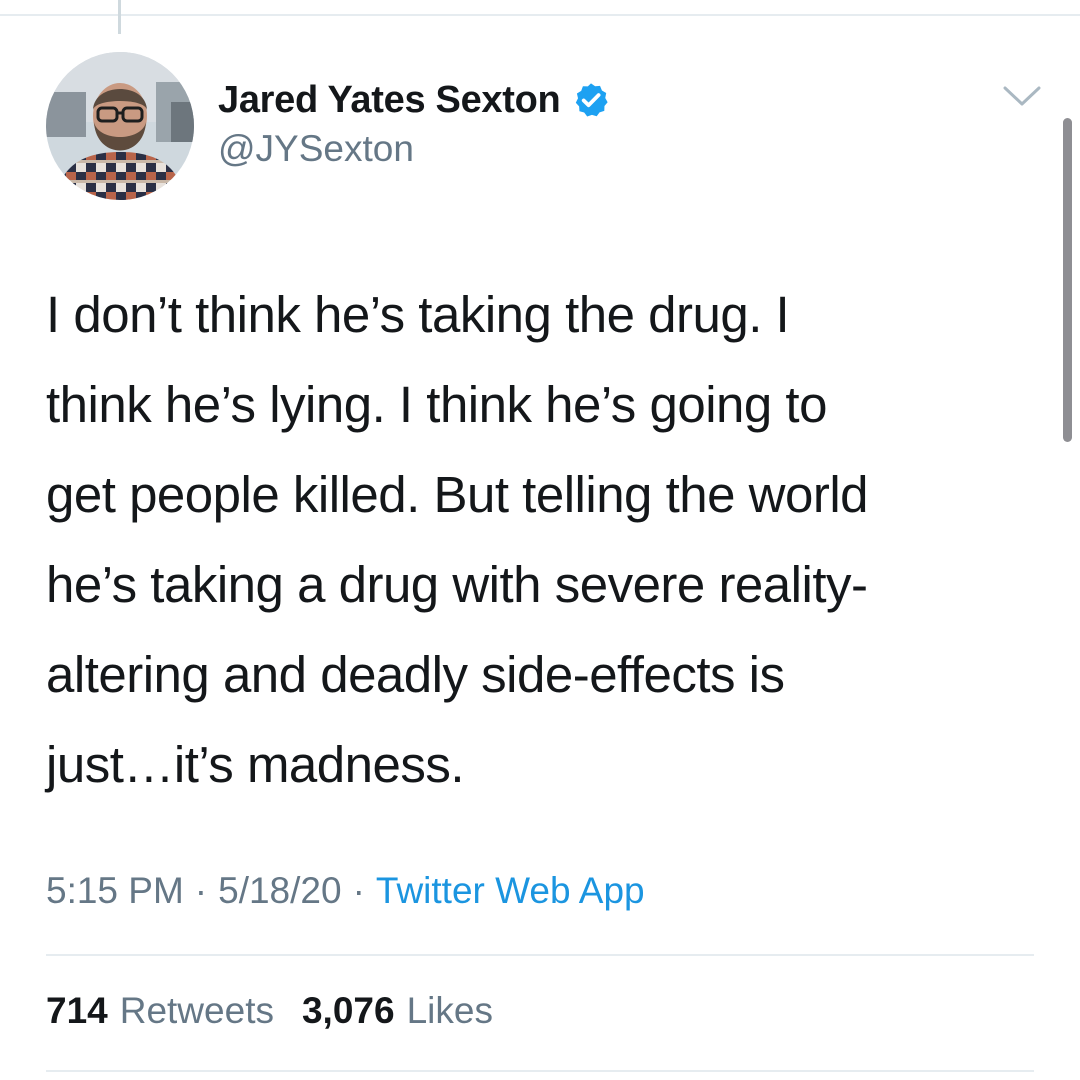 The image size is (1080, 1080). Describe the element at coordinates (1022, 97) in the screenshot. I see `chevron-down-icon` at that location.